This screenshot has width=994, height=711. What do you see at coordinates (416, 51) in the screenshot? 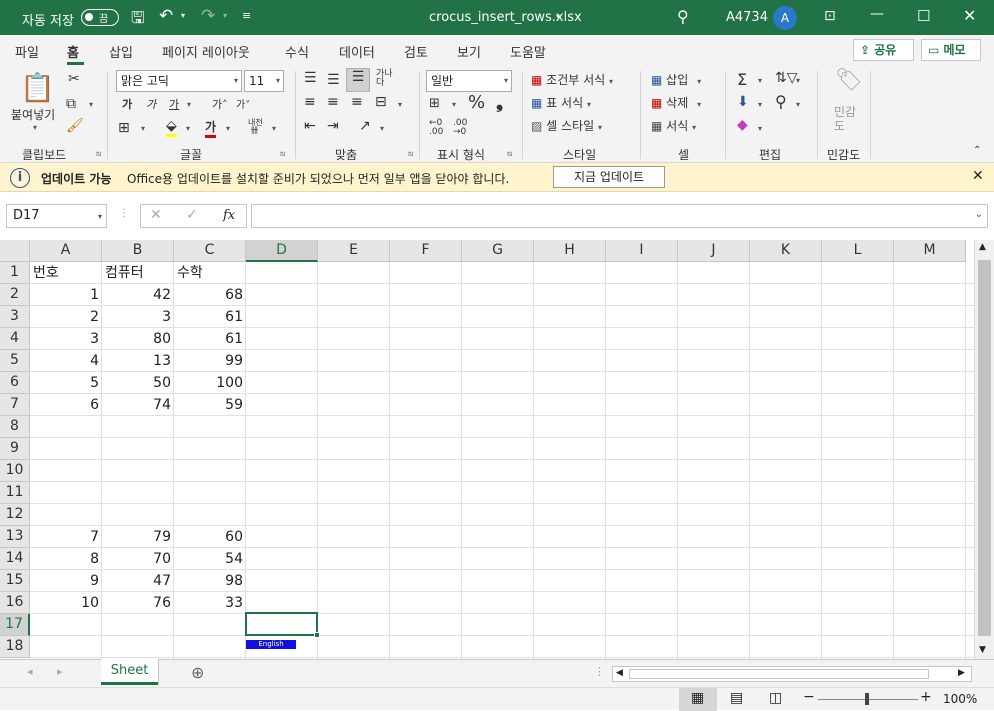
I see `tab-review: 검토` at bounding box center [416, 51].